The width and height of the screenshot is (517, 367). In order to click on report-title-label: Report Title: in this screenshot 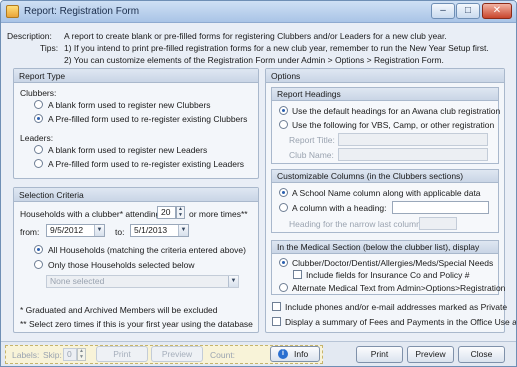, I will do `click(312, 140)`.